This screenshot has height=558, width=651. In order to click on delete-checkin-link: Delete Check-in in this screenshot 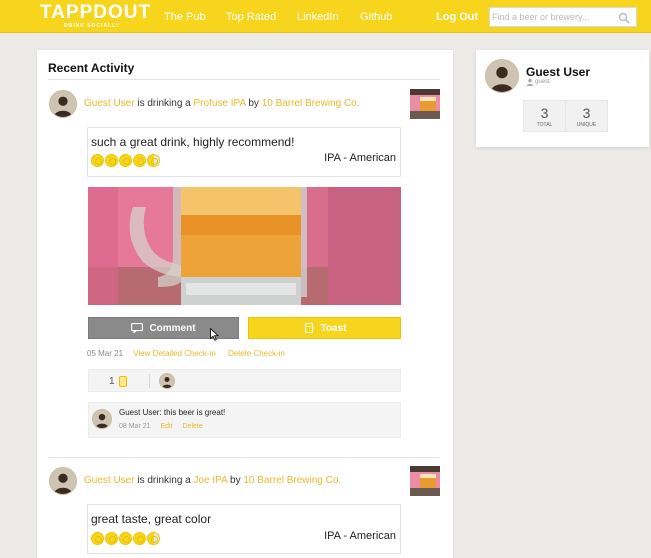, I will do `click(256, 353)`.